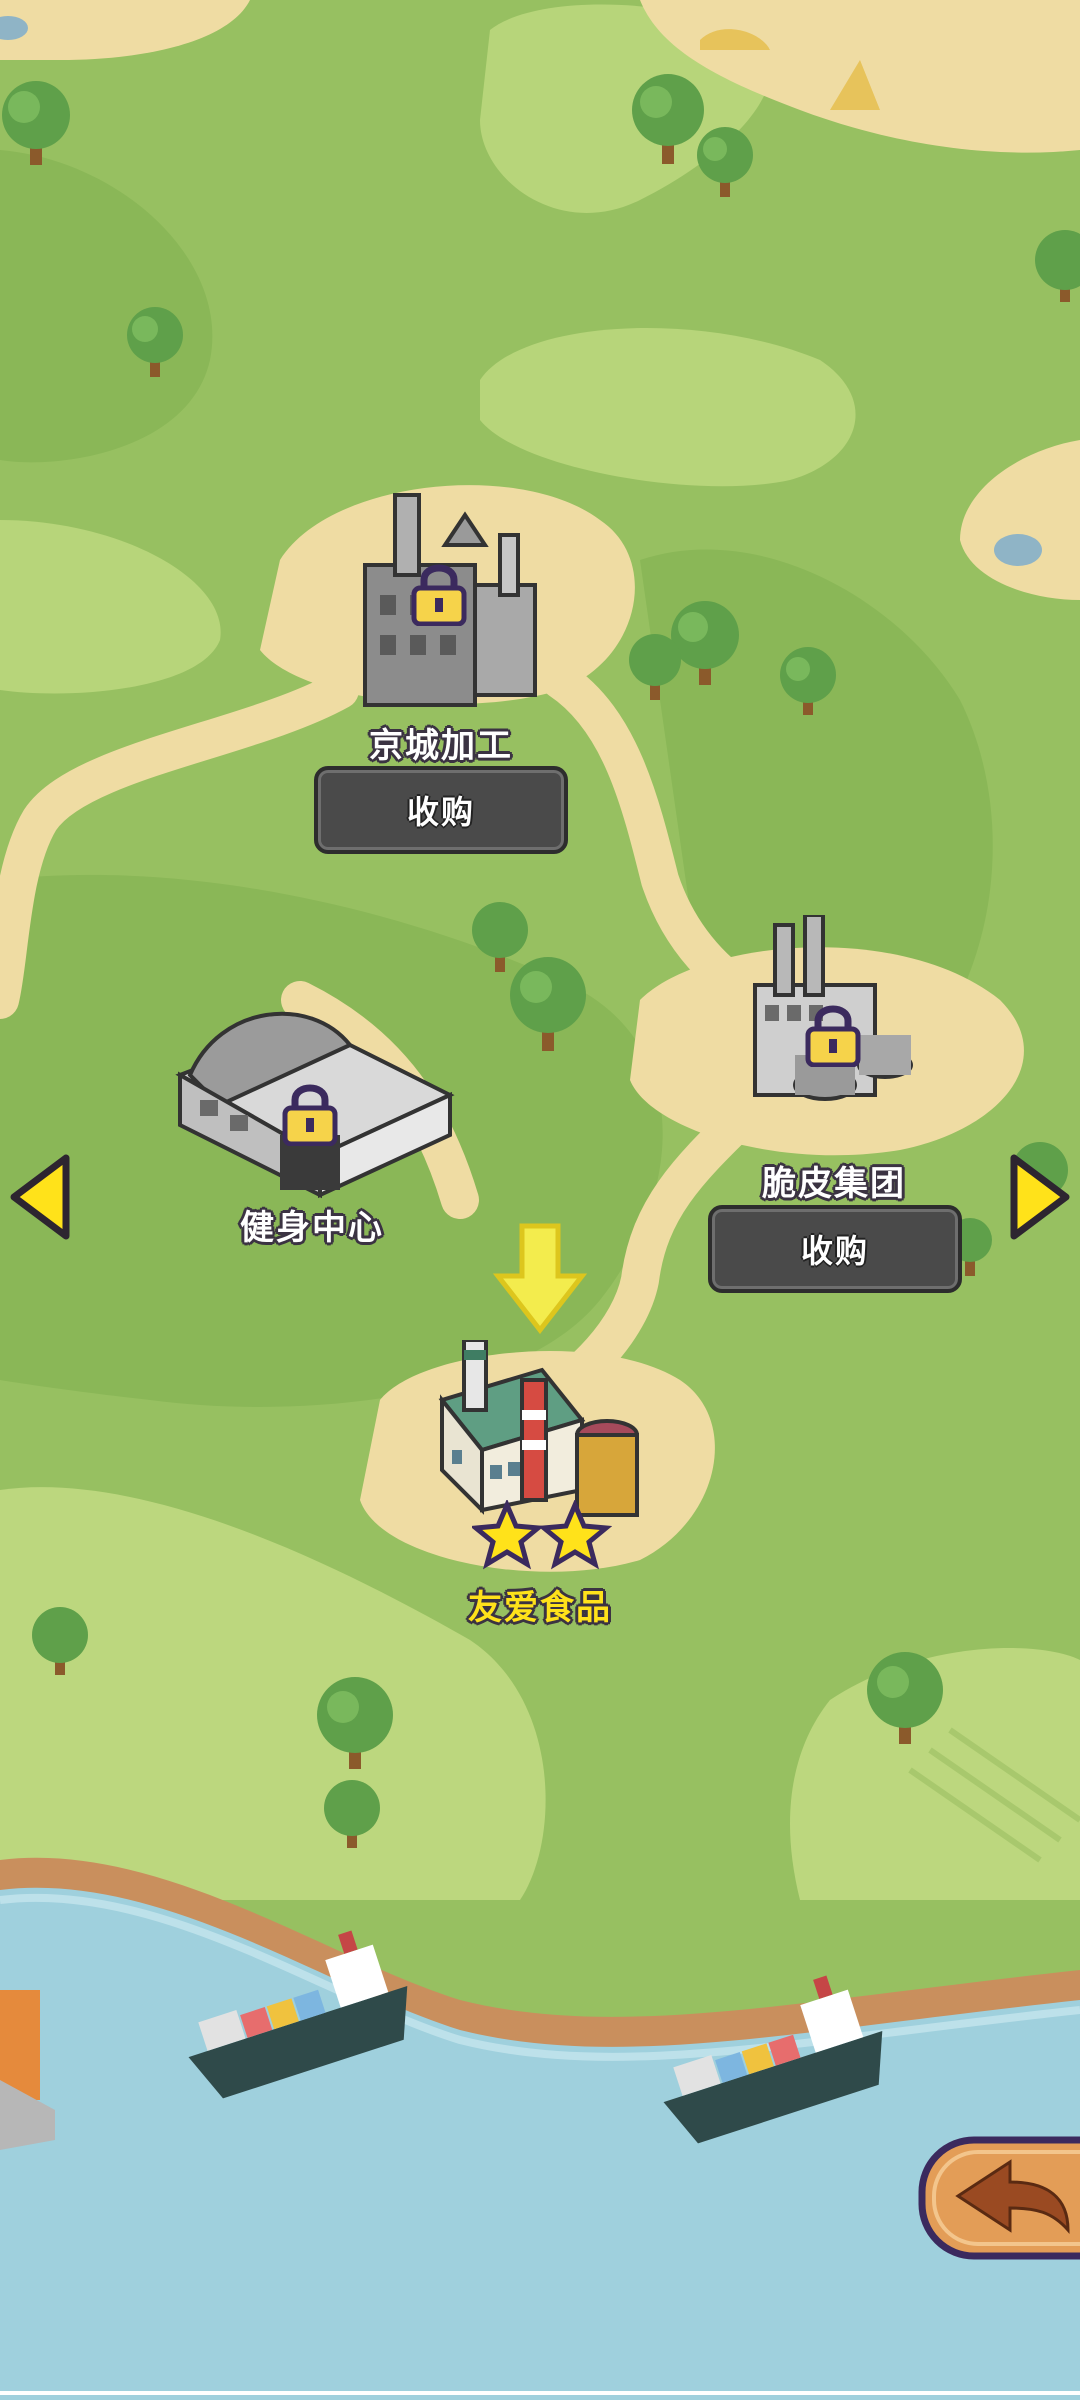 Image resolution: width=1080 pixels, height=2400 pixels. Describe the element at coordinates (540, 1278) in the screenshot. I see `down-arrow-indicator-icon` at that location.